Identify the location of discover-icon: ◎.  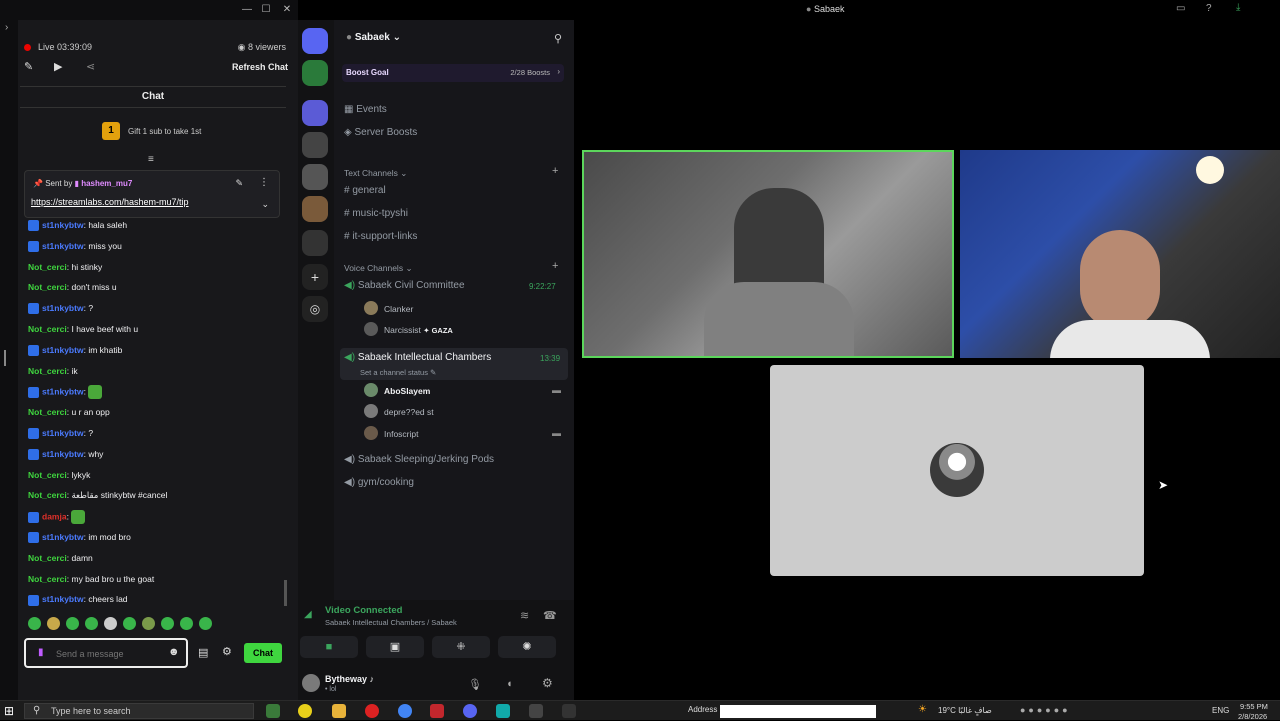
(315, 309).